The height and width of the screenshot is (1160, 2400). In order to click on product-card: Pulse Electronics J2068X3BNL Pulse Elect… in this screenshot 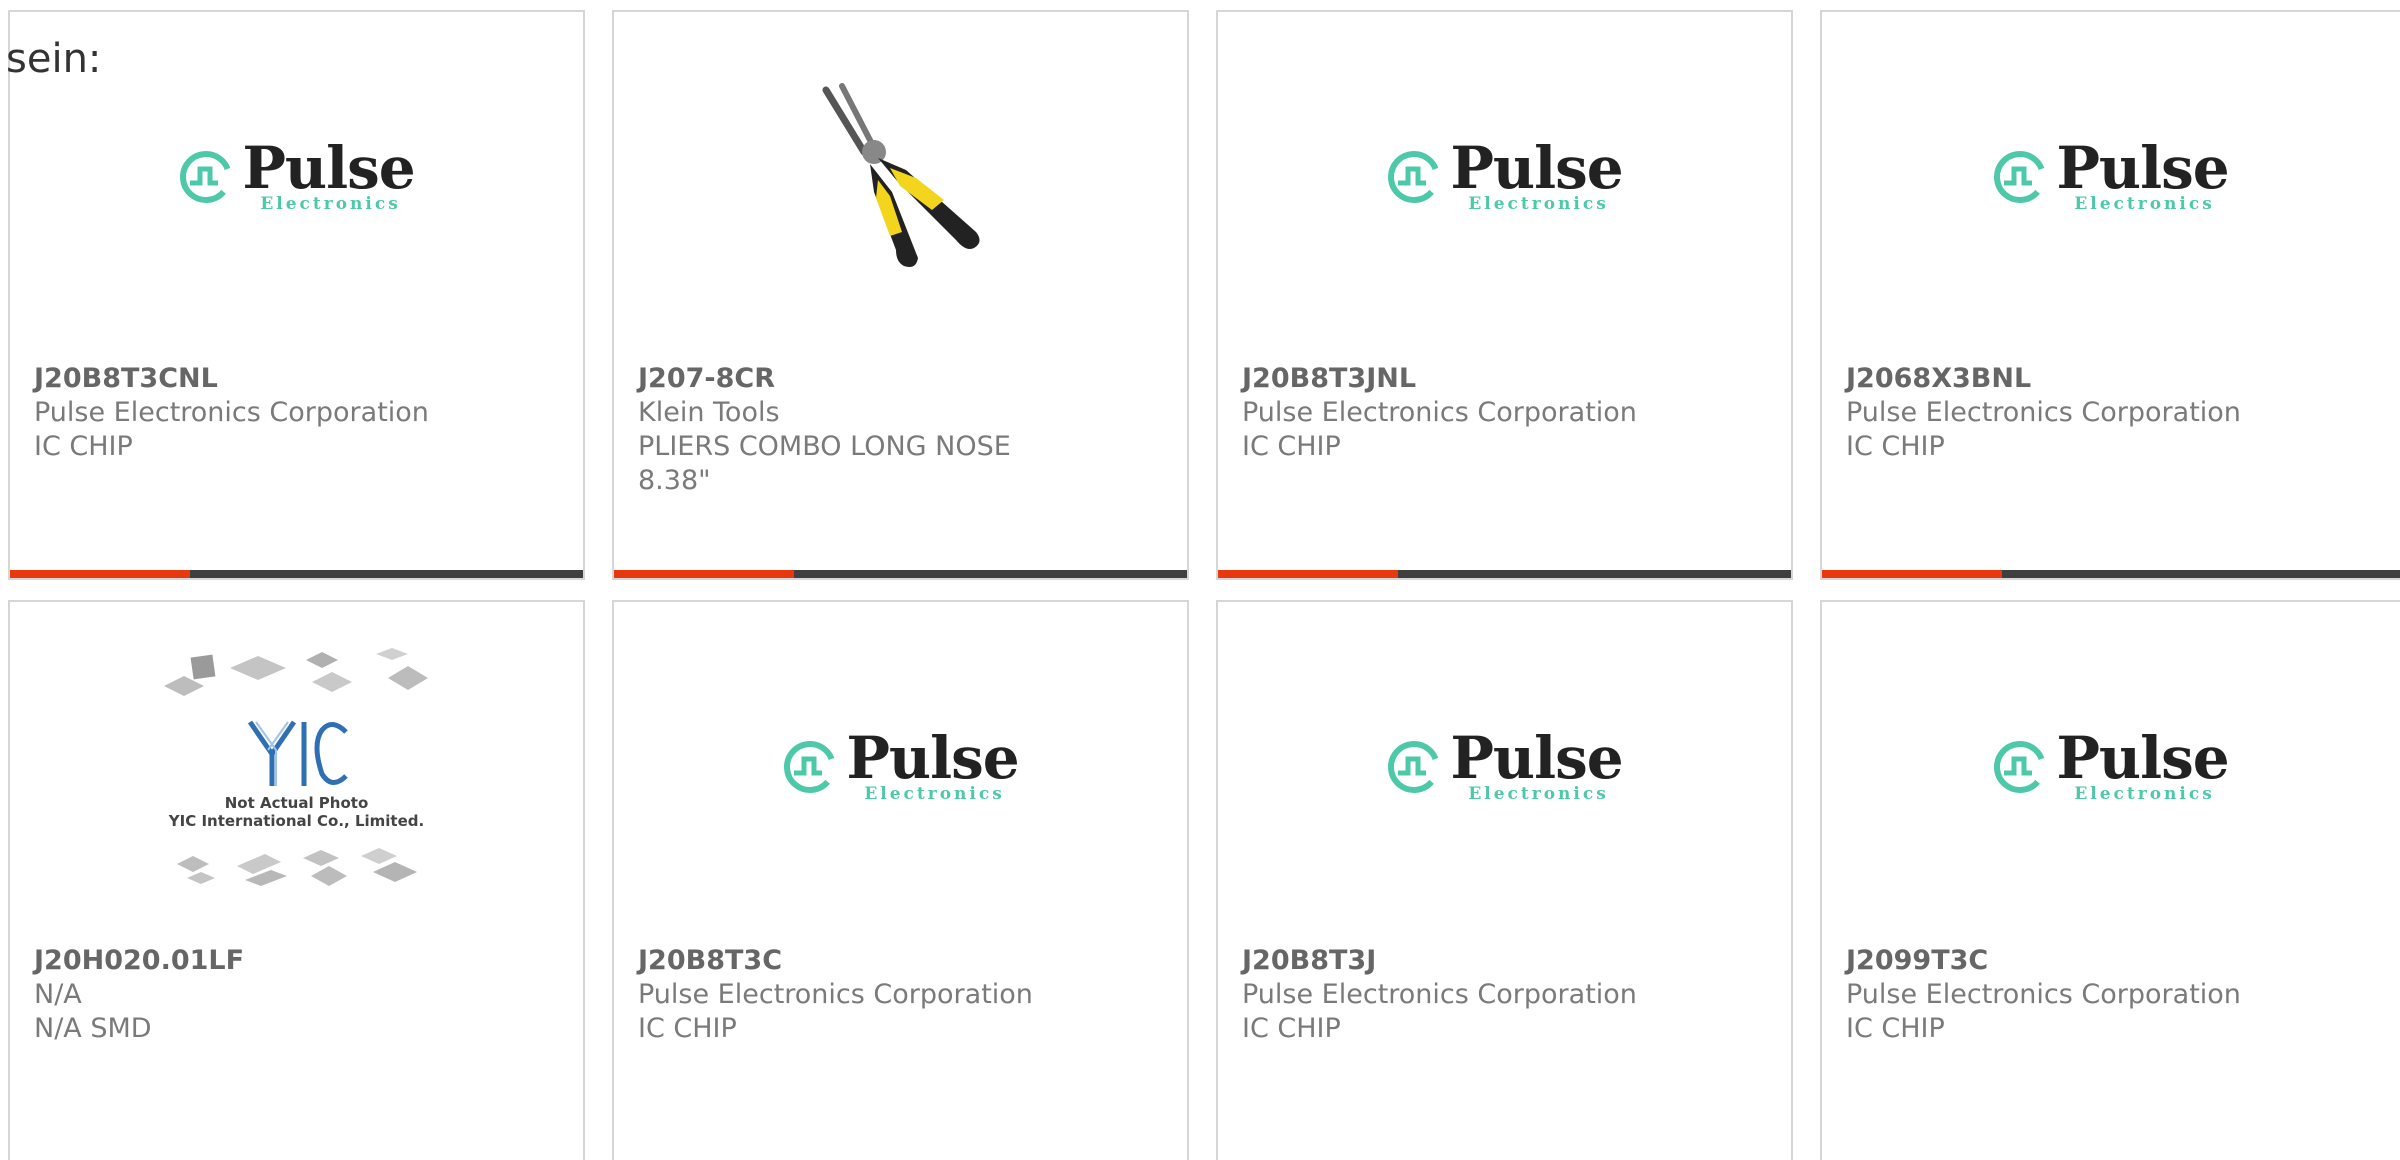, I will do `click(2110, 295)`.